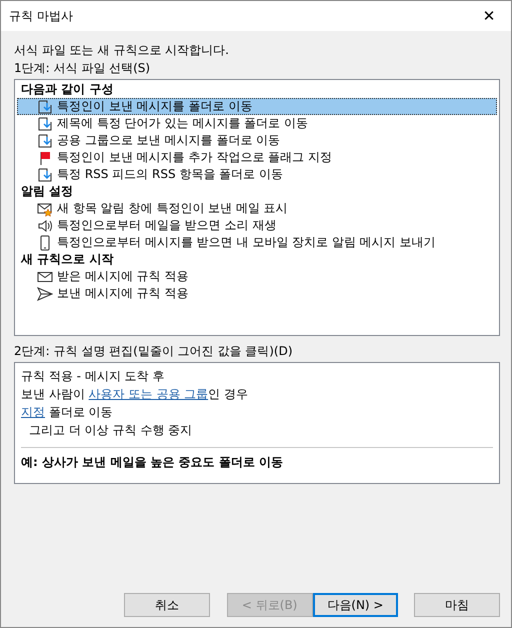  Describe the element at coordinates (41, 16) in the screenshot. I see `window-title: 규칙 마법사` at that location.